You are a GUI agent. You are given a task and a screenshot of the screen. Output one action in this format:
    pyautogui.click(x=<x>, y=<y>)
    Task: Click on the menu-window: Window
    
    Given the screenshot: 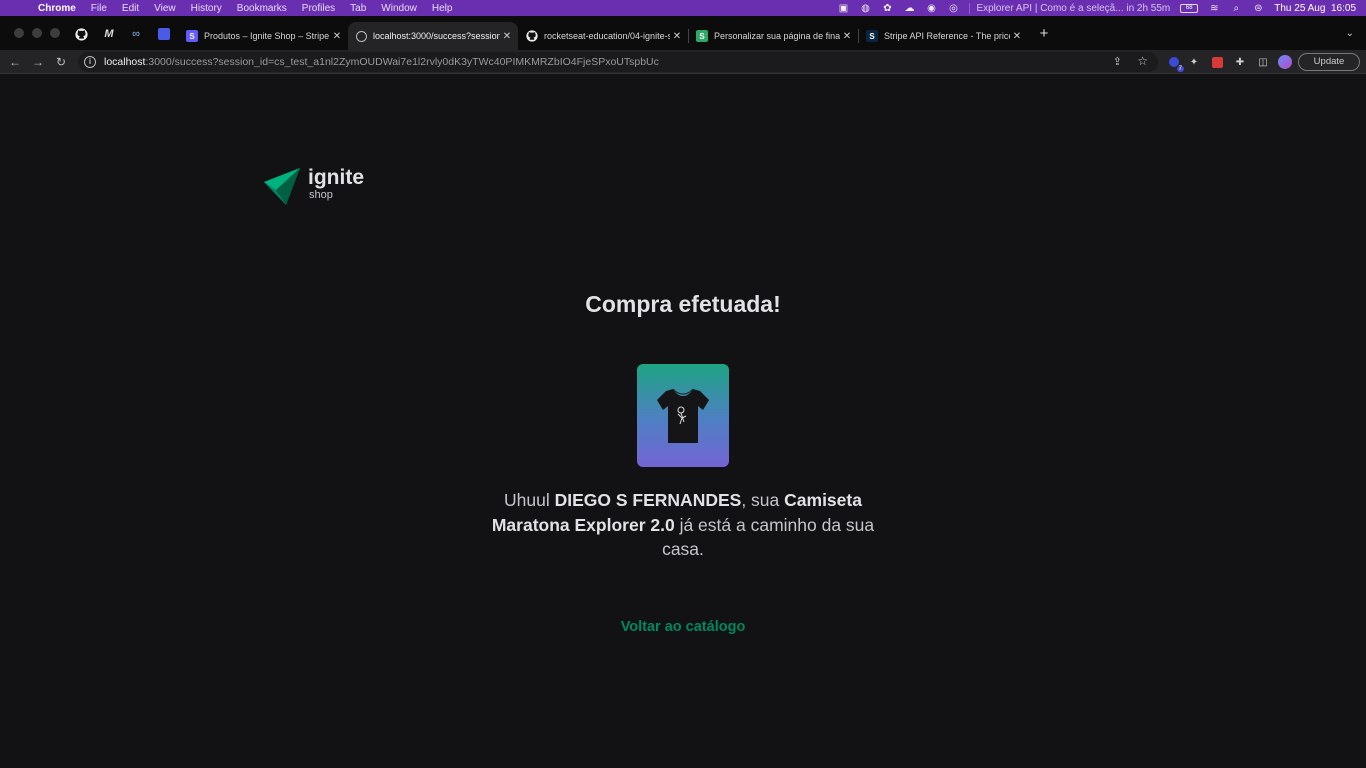 What is the action you would take?
    pyautogui.click(x=399, y=8)
    